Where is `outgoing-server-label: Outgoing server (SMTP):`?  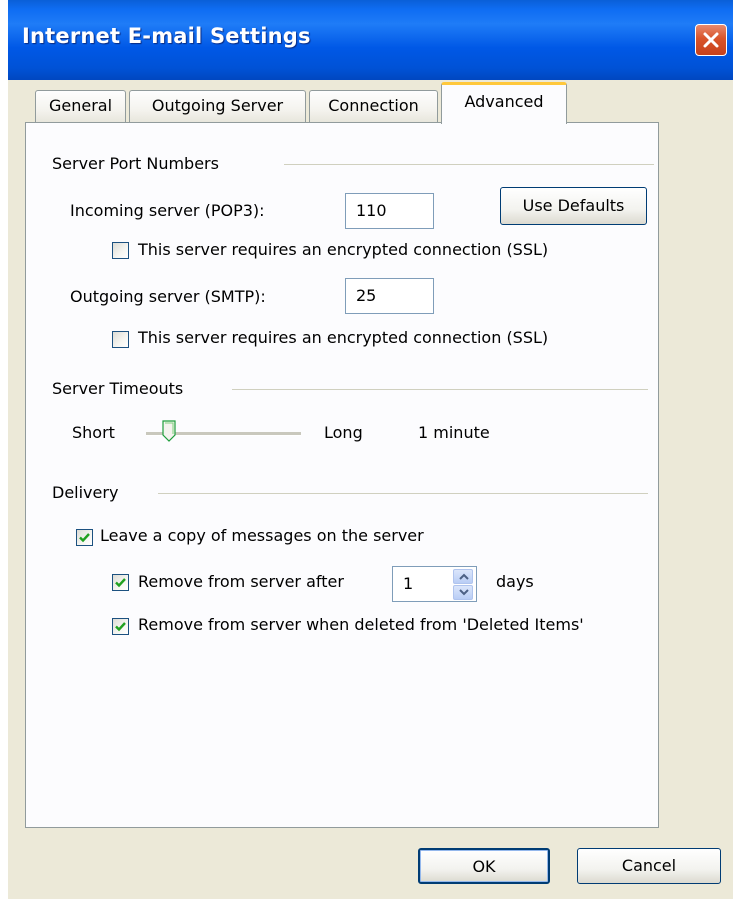
outgoing-server-label: Outgoing server (SMTP): is located at coordinates (168, 296).